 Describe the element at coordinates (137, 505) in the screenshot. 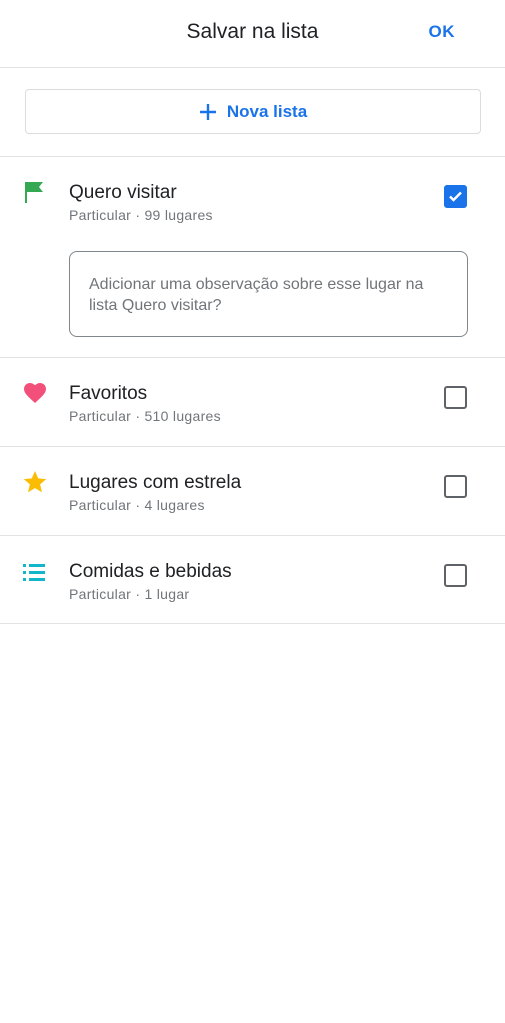

I see `list-subtitle: Particular · 4 lugares` at that location.